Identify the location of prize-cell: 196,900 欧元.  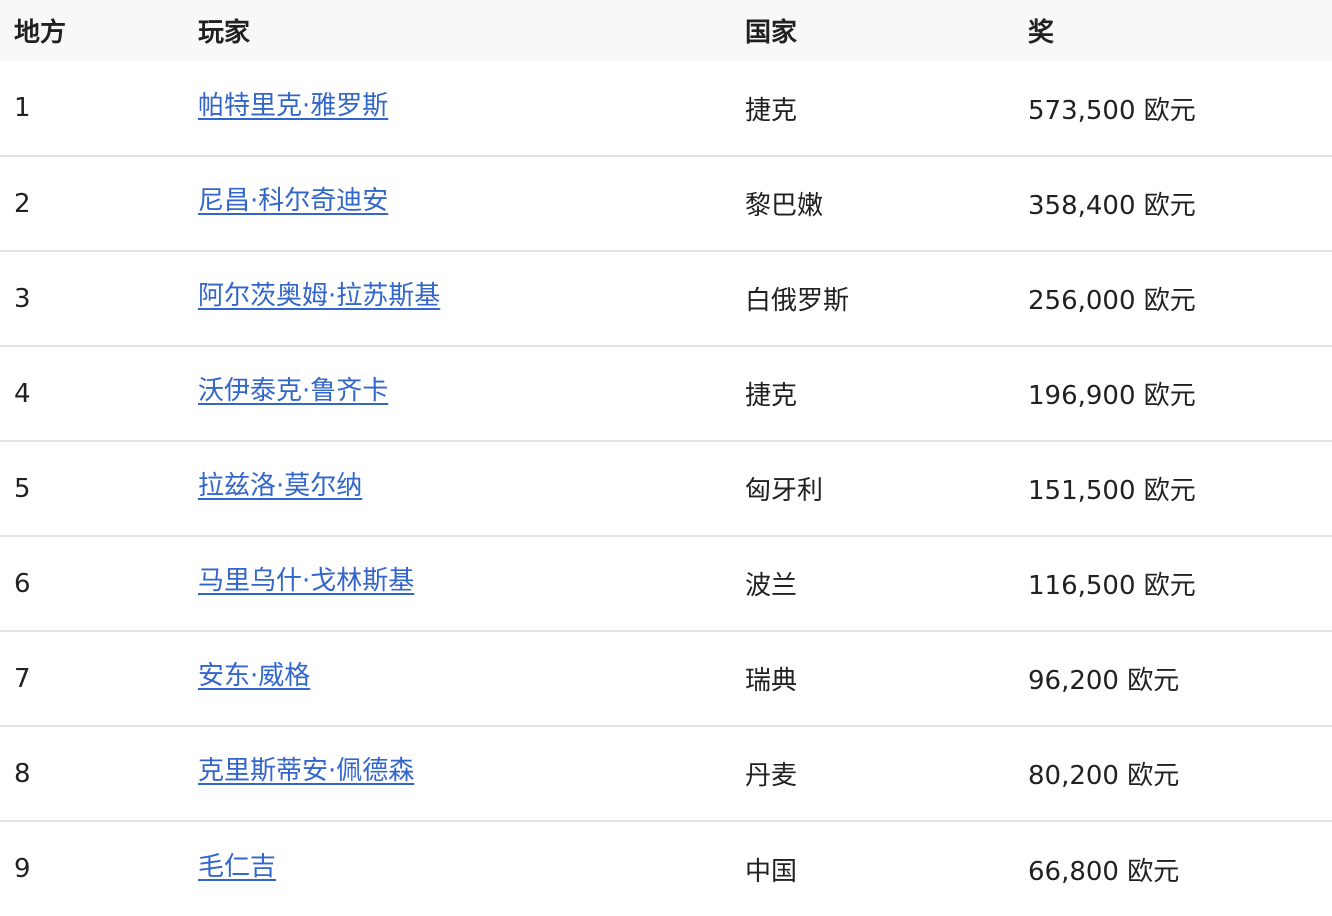
(1112, 396).